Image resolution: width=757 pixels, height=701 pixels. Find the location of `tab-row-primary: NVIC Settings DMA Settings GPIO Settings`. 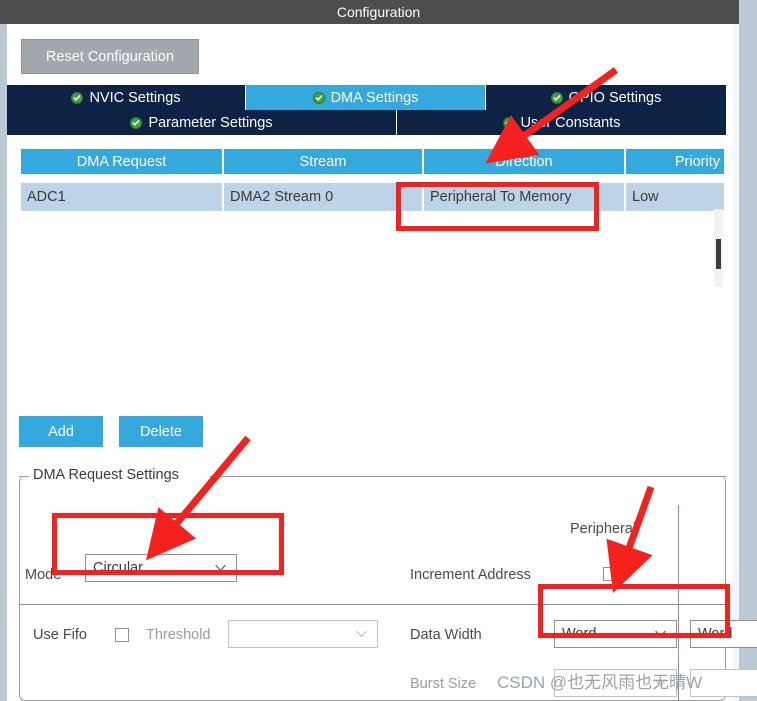

tab-row-primary: NVIC Settings DMA Settings GPIO Settings is located at coordinates (366, 97).